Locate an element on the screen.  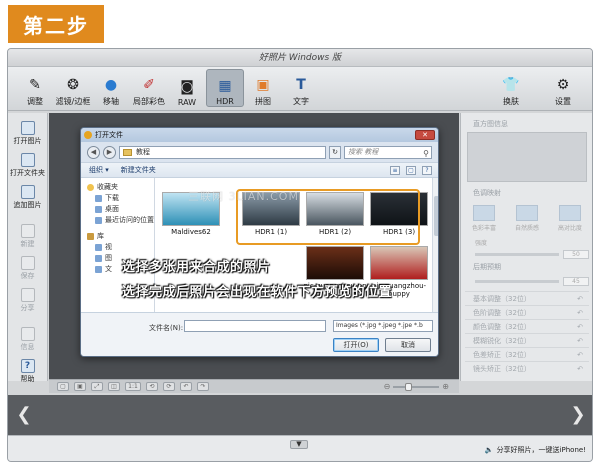
rotate-right-icon: ⟳ is located at coordinates (169, 386).